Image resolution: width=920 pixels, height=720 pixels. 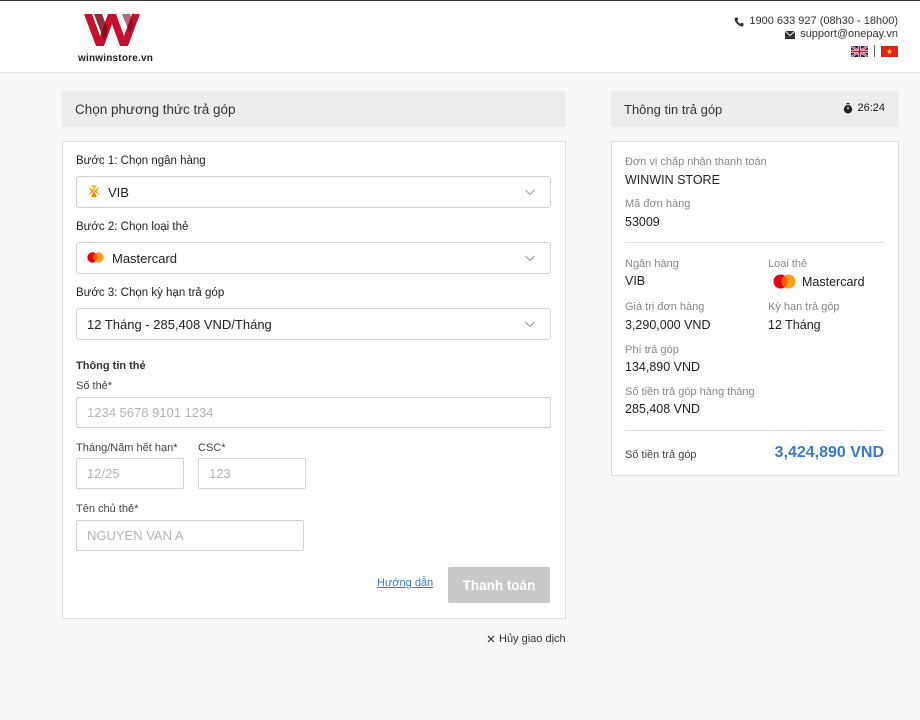 What do you see at coordinates (112, 30) in the screenshot?
I see `winwin-logo-mark` at bounding box center [112, 30].